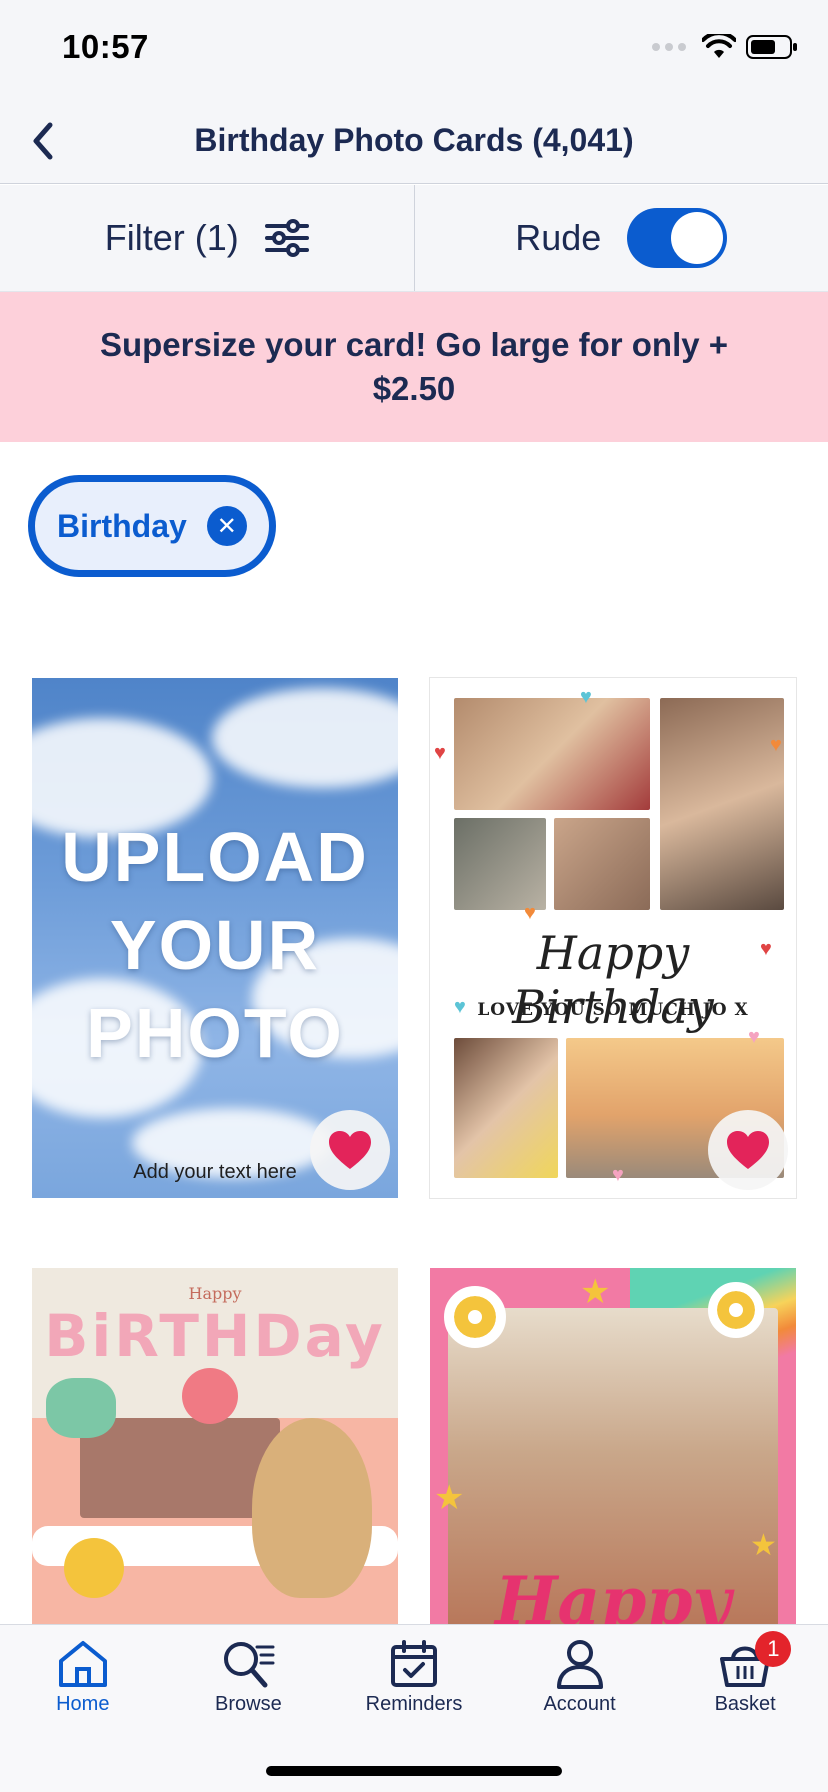 Image resolution: width=828 pixels, height=1792 pixels. What do you see at coordinates (226, 526) in the screenshot?
I see `close-icon: ✕` at bounding box center [226, 526].